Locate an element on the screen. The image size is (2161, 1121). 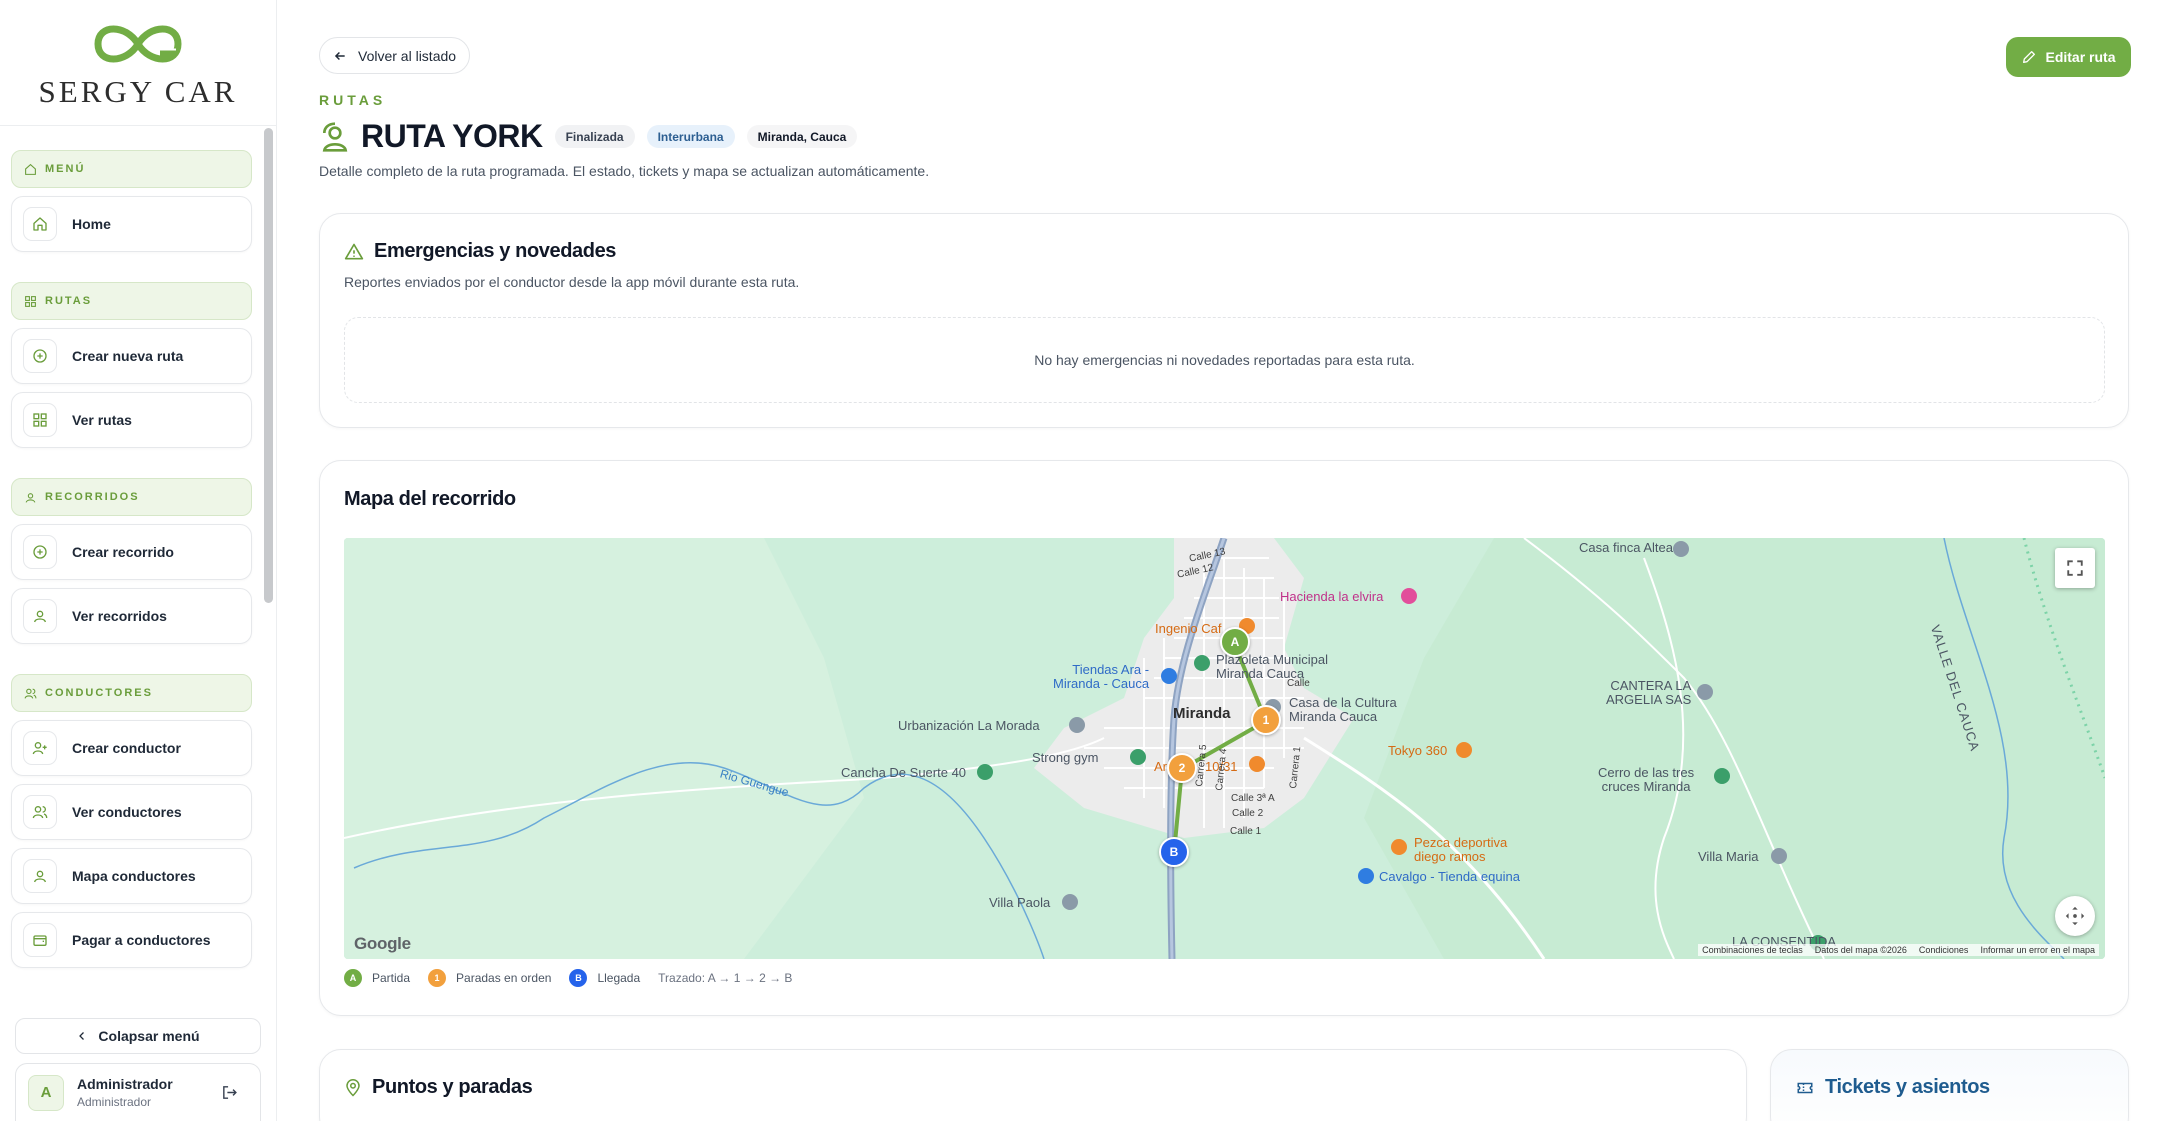
brand-logo: SERGY CAR is located at coordinates (138, 63).